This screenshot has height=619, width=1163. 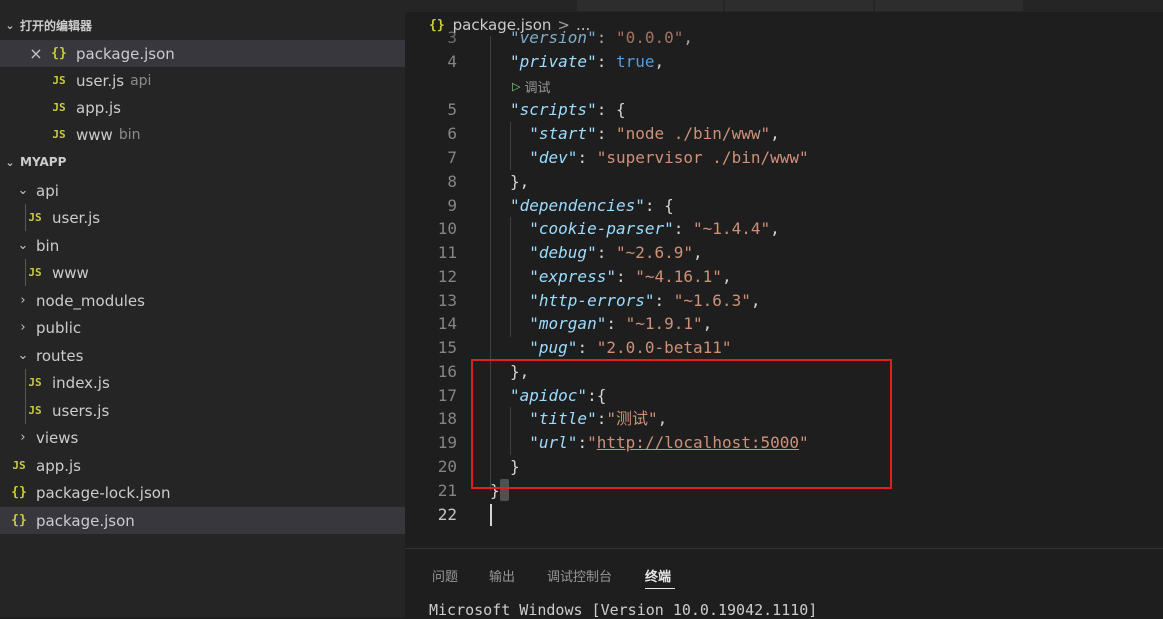 What do you see at coordinates (202, 327) in the screenshot?
I see `tree-folder: › public` at bounding box center [202, 327].